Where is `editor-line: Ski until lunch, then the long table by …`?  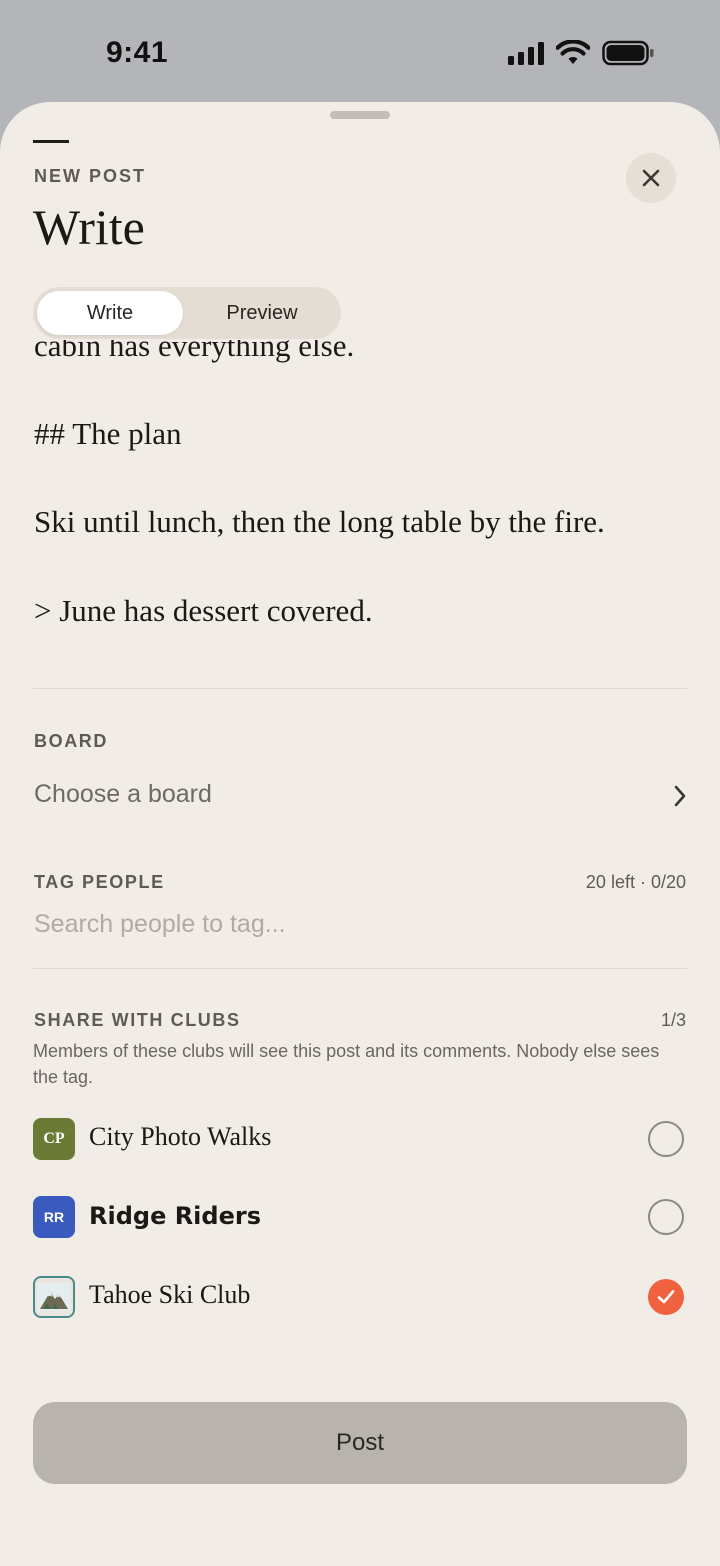
editor-line: Ski until lunch, then the long table by … is located at coordinates (319, 521).